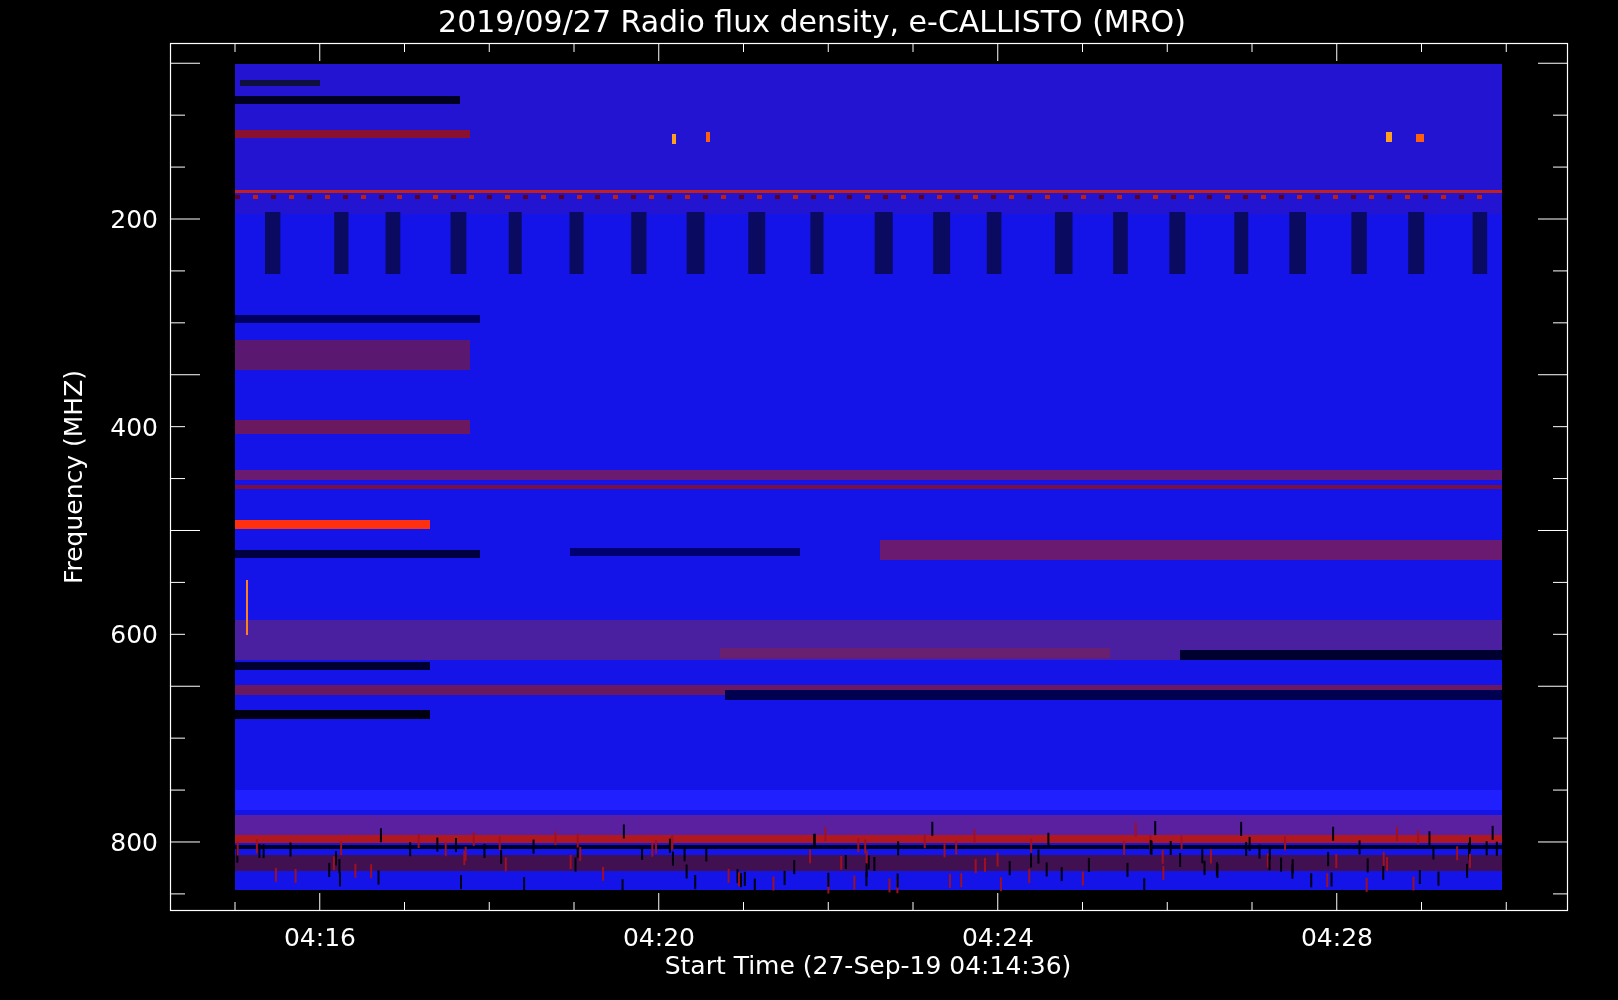  Describe the element at coordinates (812, 21) in the screenshot. I see `chart-title: 2019/09/27 Radio flux density, e-CALLISTO (MRO)` at that location.